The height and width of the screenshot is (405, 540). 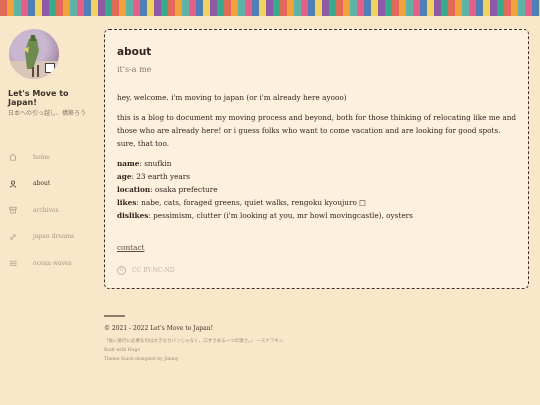 What do you see at coordinates (141, 359) in the screenshot?
I see `footer-theme-credit: Theme Stack designed by Jimmy` at bounding box center [141, 359].